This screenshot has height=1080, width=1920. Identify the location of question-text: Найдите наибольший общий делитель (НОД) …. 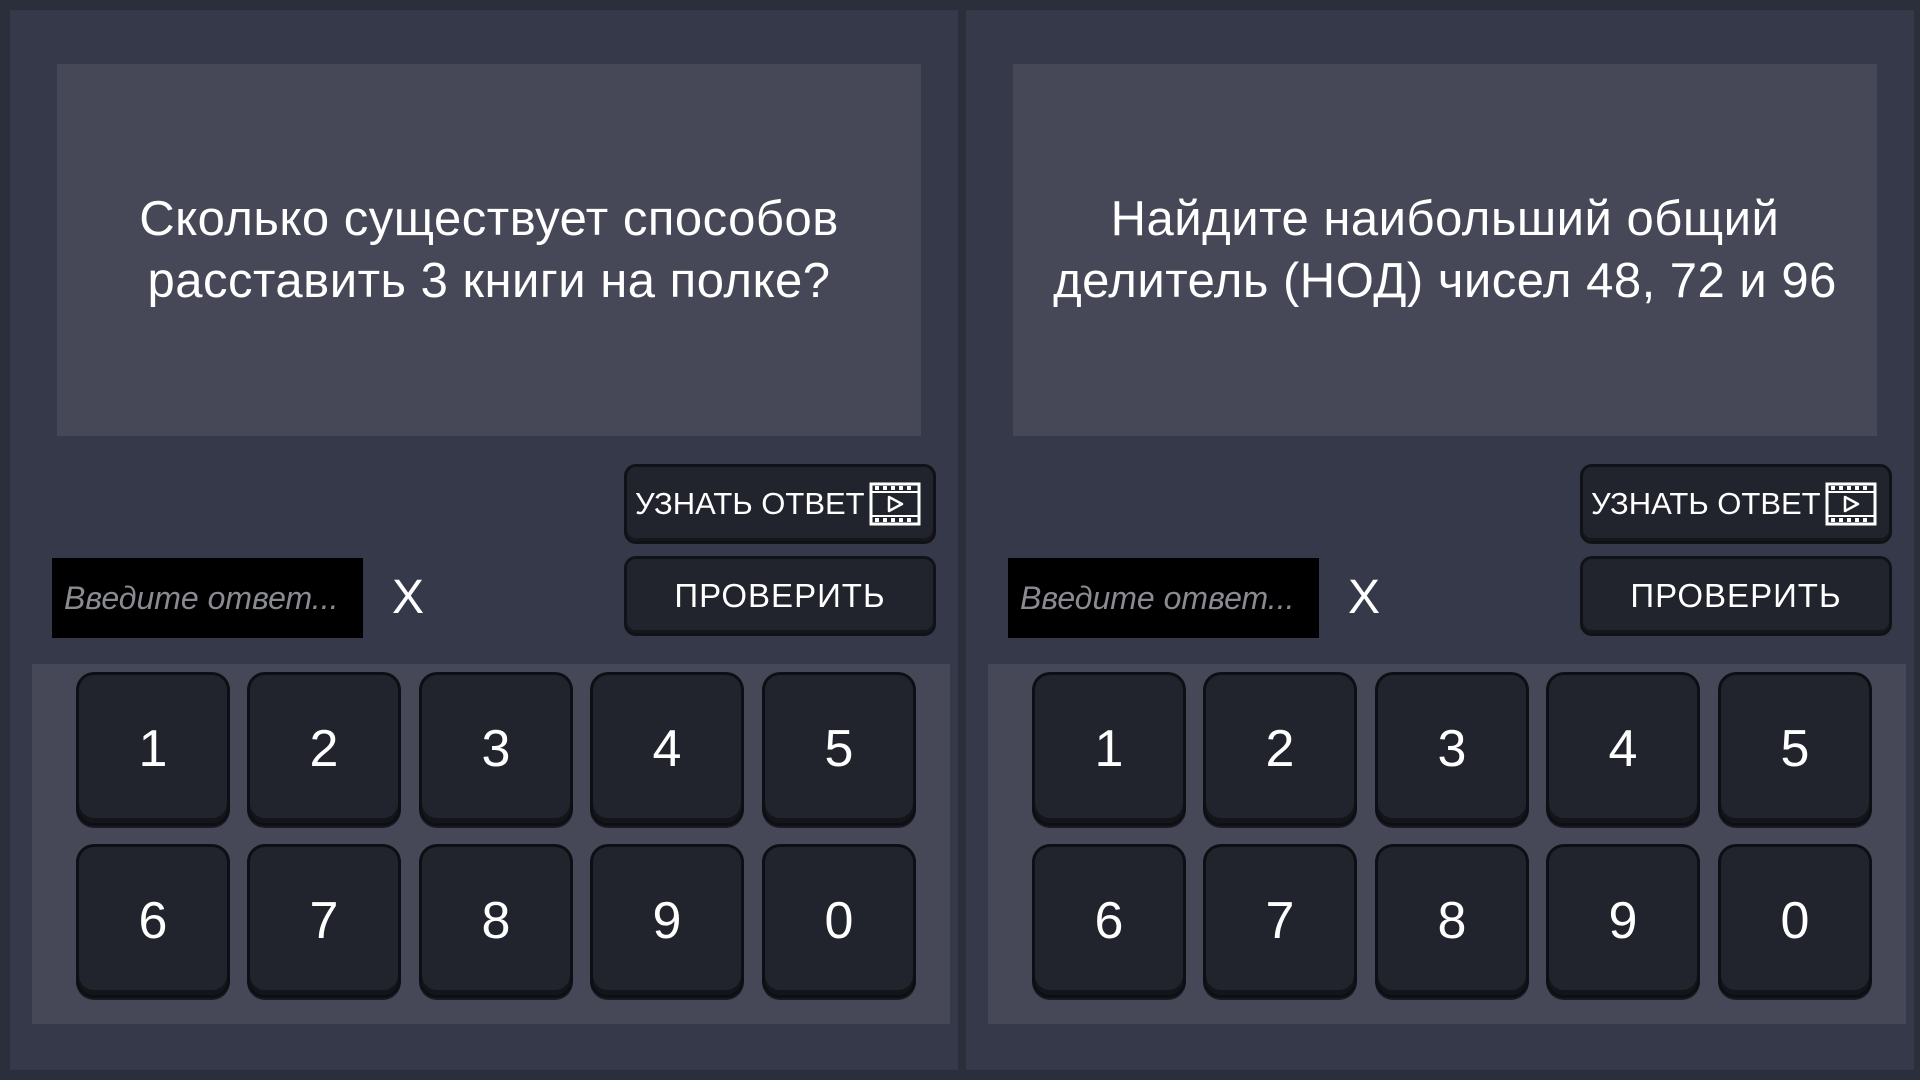
(1445, 250).